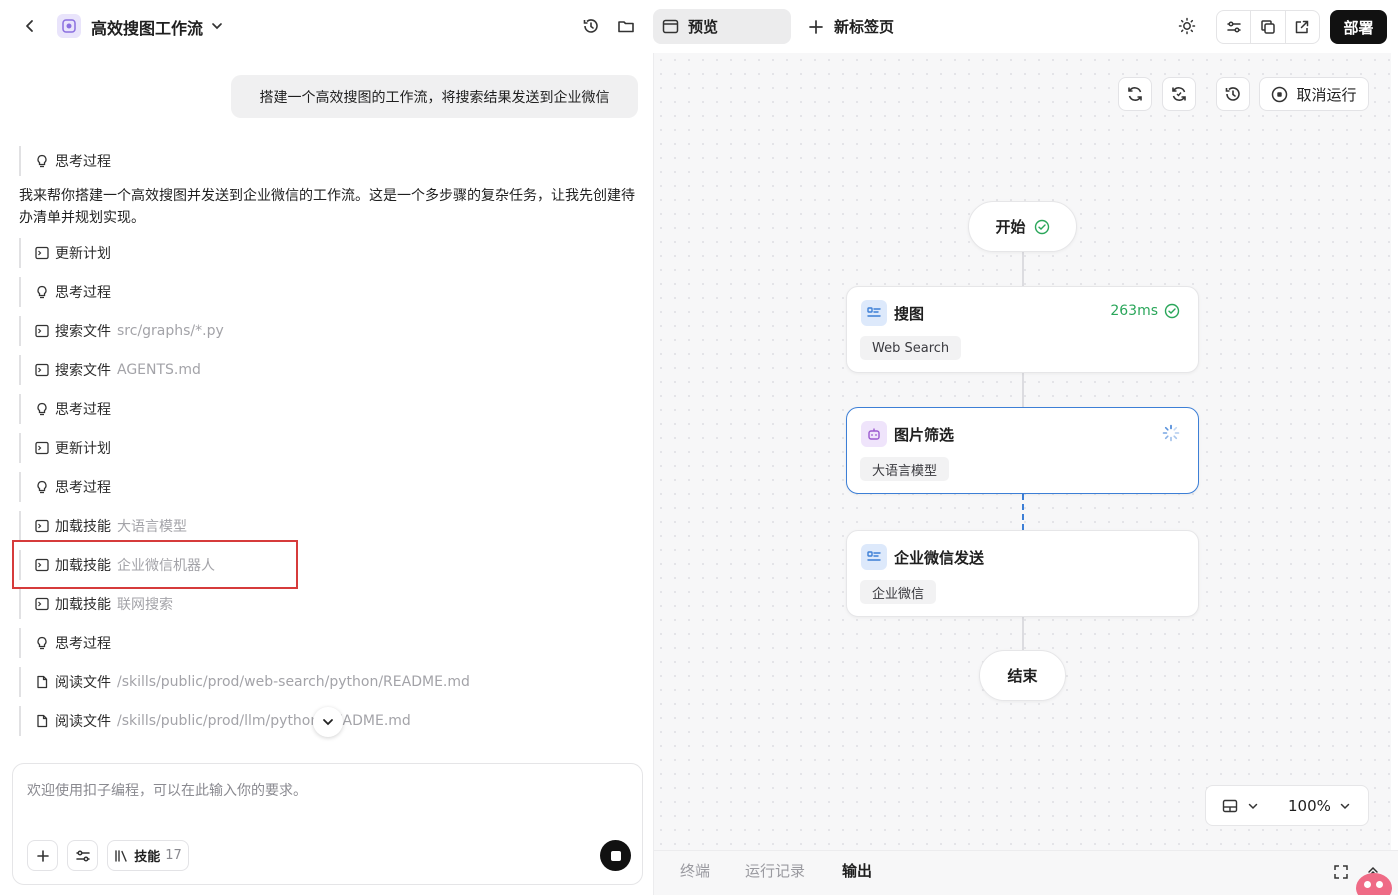 The width and height of the screenshot is (1398, 895). I want to click on node-title: 图片筛选, so click(924, 435).